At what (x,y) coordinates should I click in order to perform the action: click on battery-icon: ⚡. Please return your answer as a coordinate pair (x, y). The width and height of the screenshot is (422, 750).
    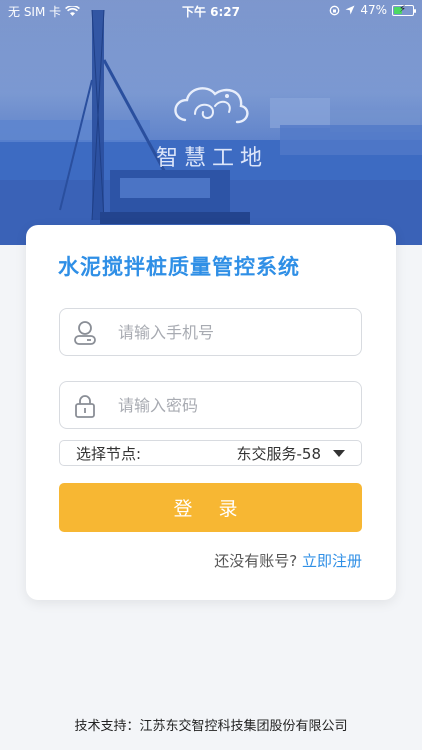
    Looking at the image, I should click on (404, 10).